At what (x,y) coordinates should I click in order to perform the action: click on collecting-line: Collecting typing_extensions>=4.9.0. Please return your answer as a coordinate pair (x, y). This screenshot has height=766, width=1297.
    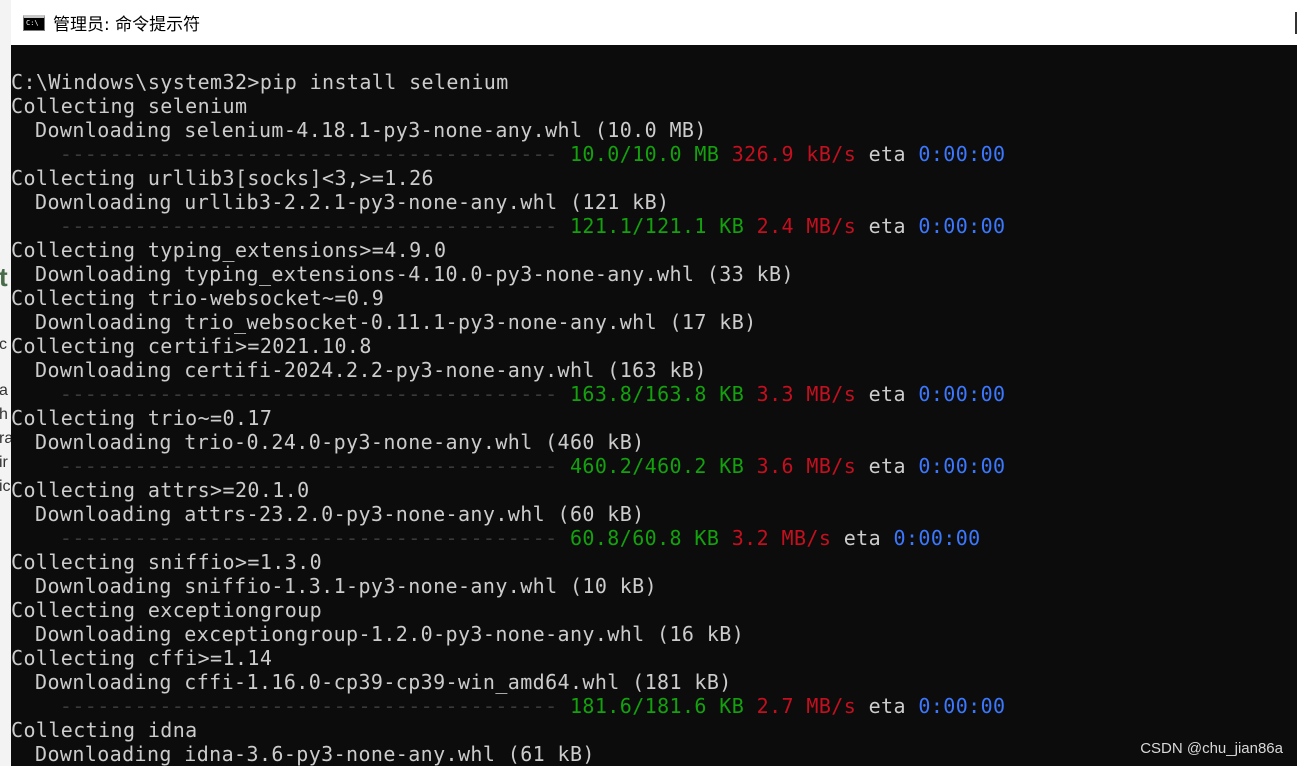
    Looking at the image, I should click on (229, 250).